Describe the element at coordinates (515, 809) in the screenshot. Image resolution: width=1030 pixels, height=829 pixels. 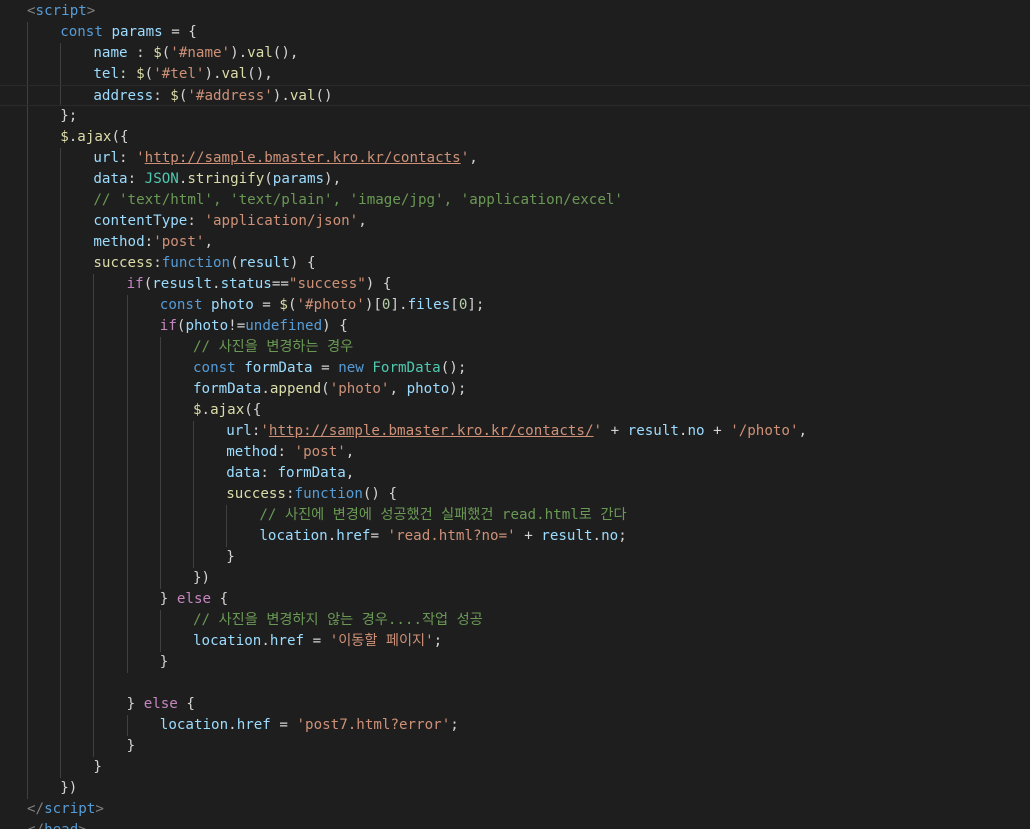
I see `code-line: </script>` at that location.